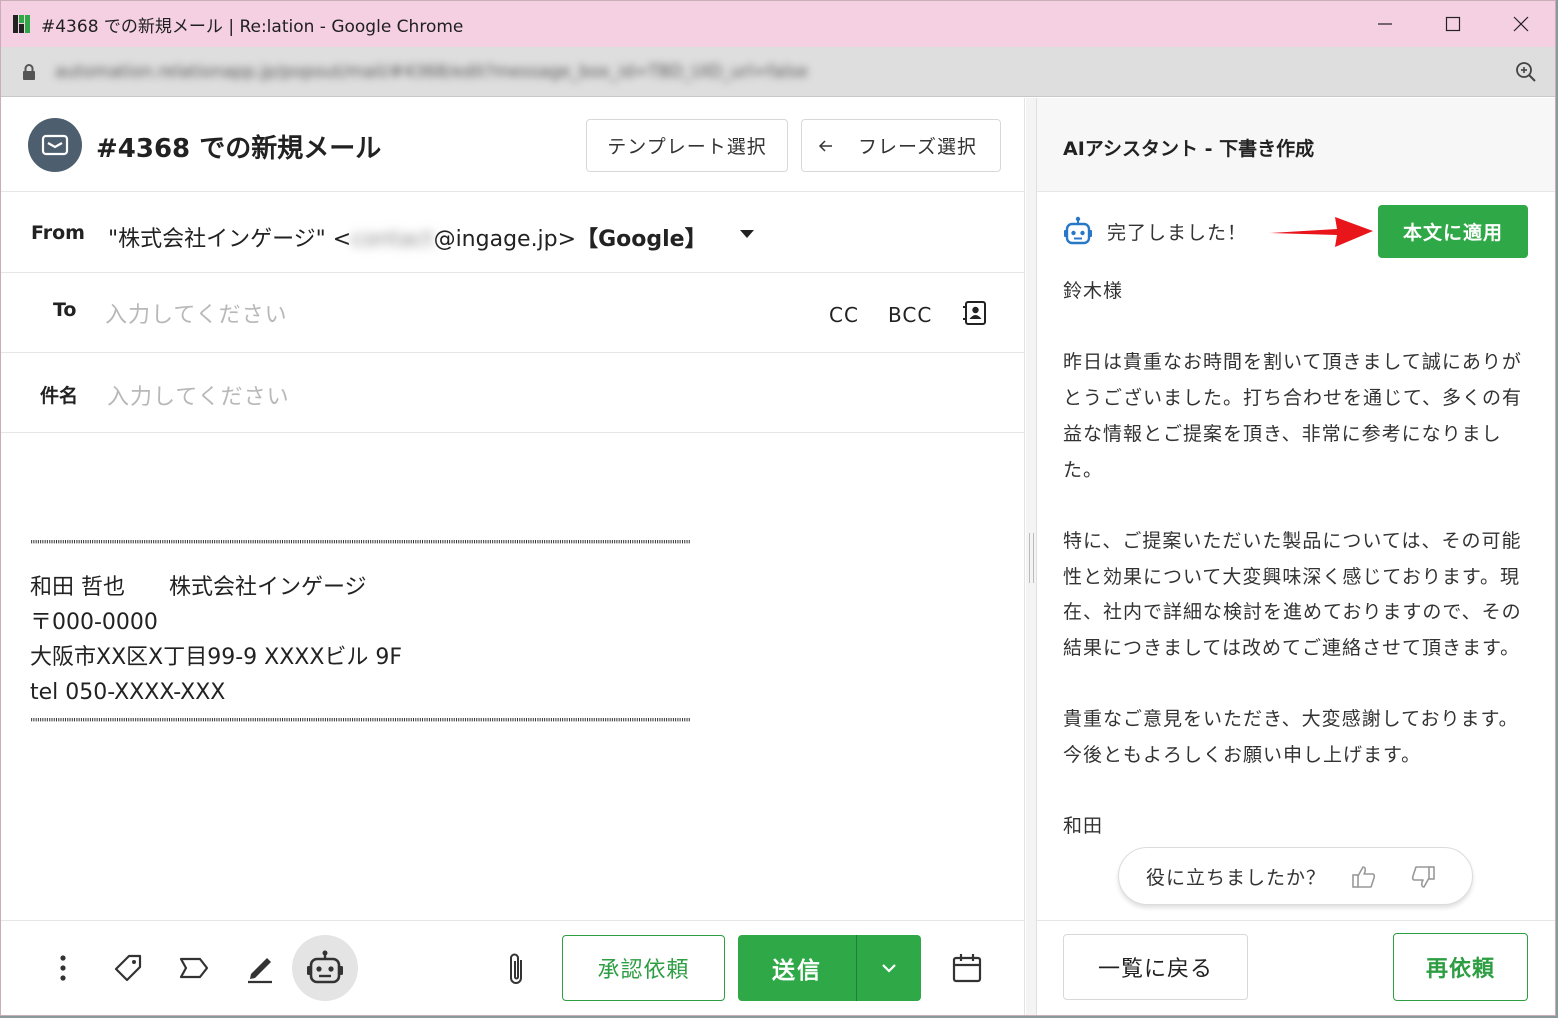 The width and height of the screenshot is (1558, 1018). I want to click on close-icon, so click(1521, 24).